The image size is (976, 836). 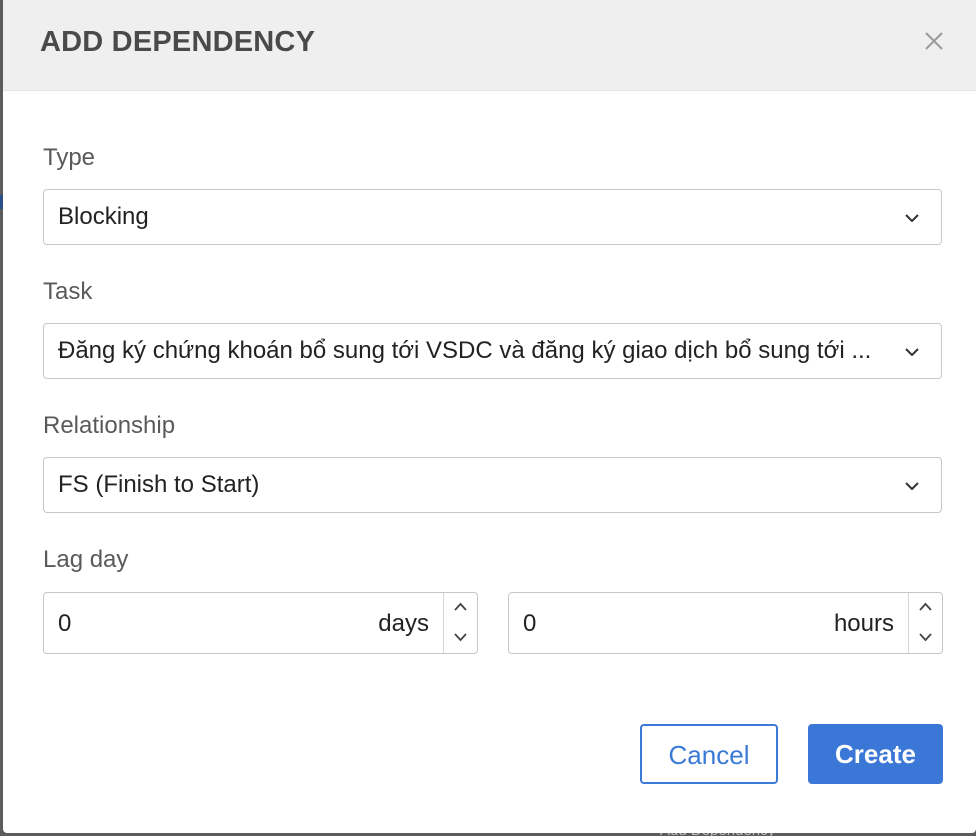 I want to click on days-unit-label: days, so click(x=403, y=623).